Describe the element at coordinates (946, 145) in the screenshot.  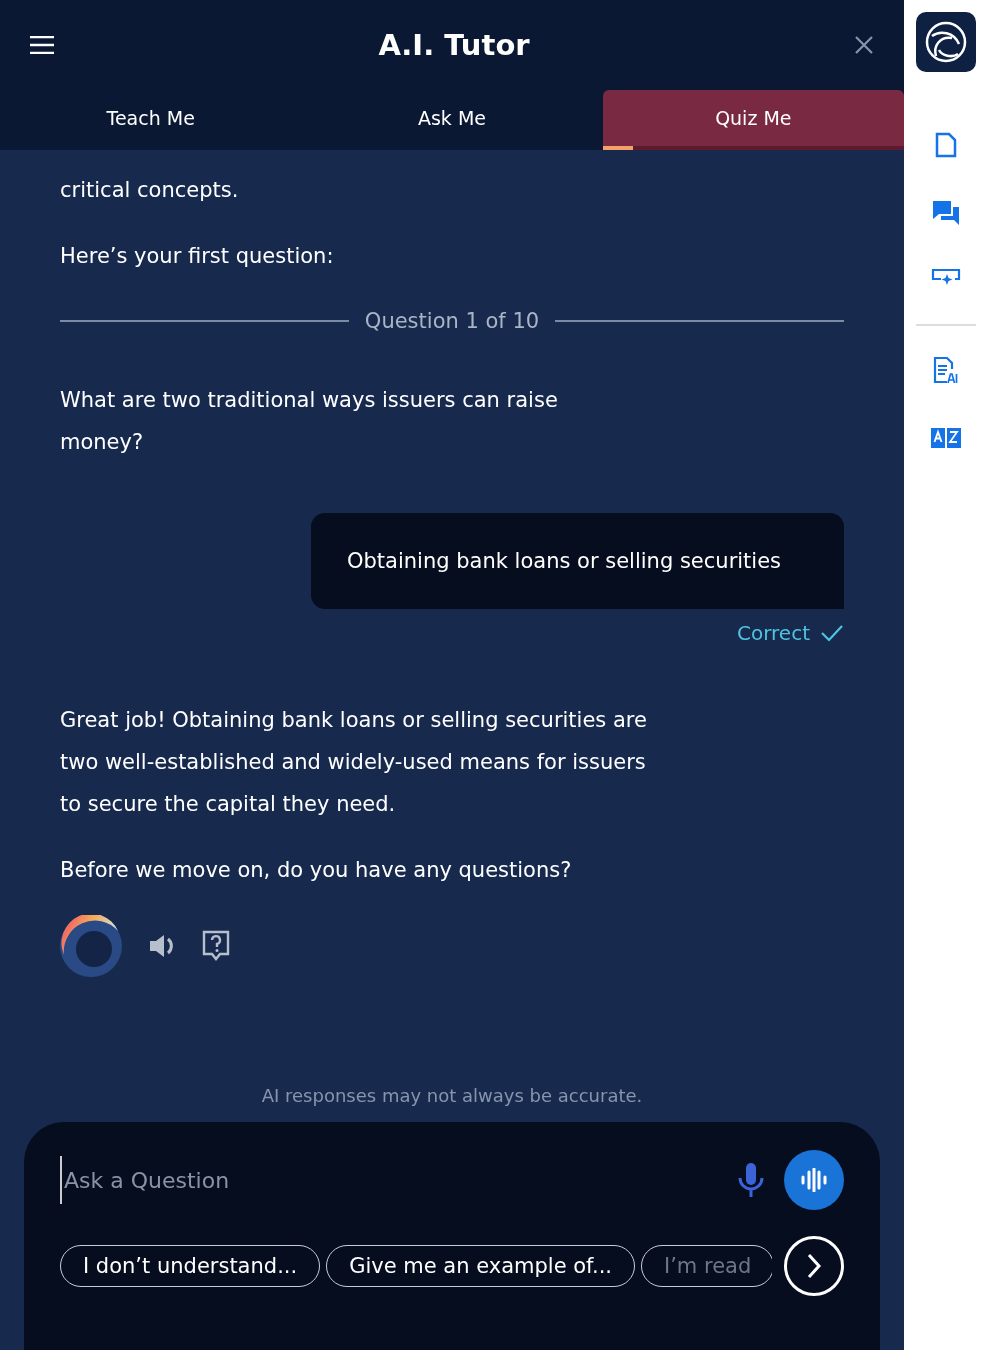
I see `document-icon` at that location.